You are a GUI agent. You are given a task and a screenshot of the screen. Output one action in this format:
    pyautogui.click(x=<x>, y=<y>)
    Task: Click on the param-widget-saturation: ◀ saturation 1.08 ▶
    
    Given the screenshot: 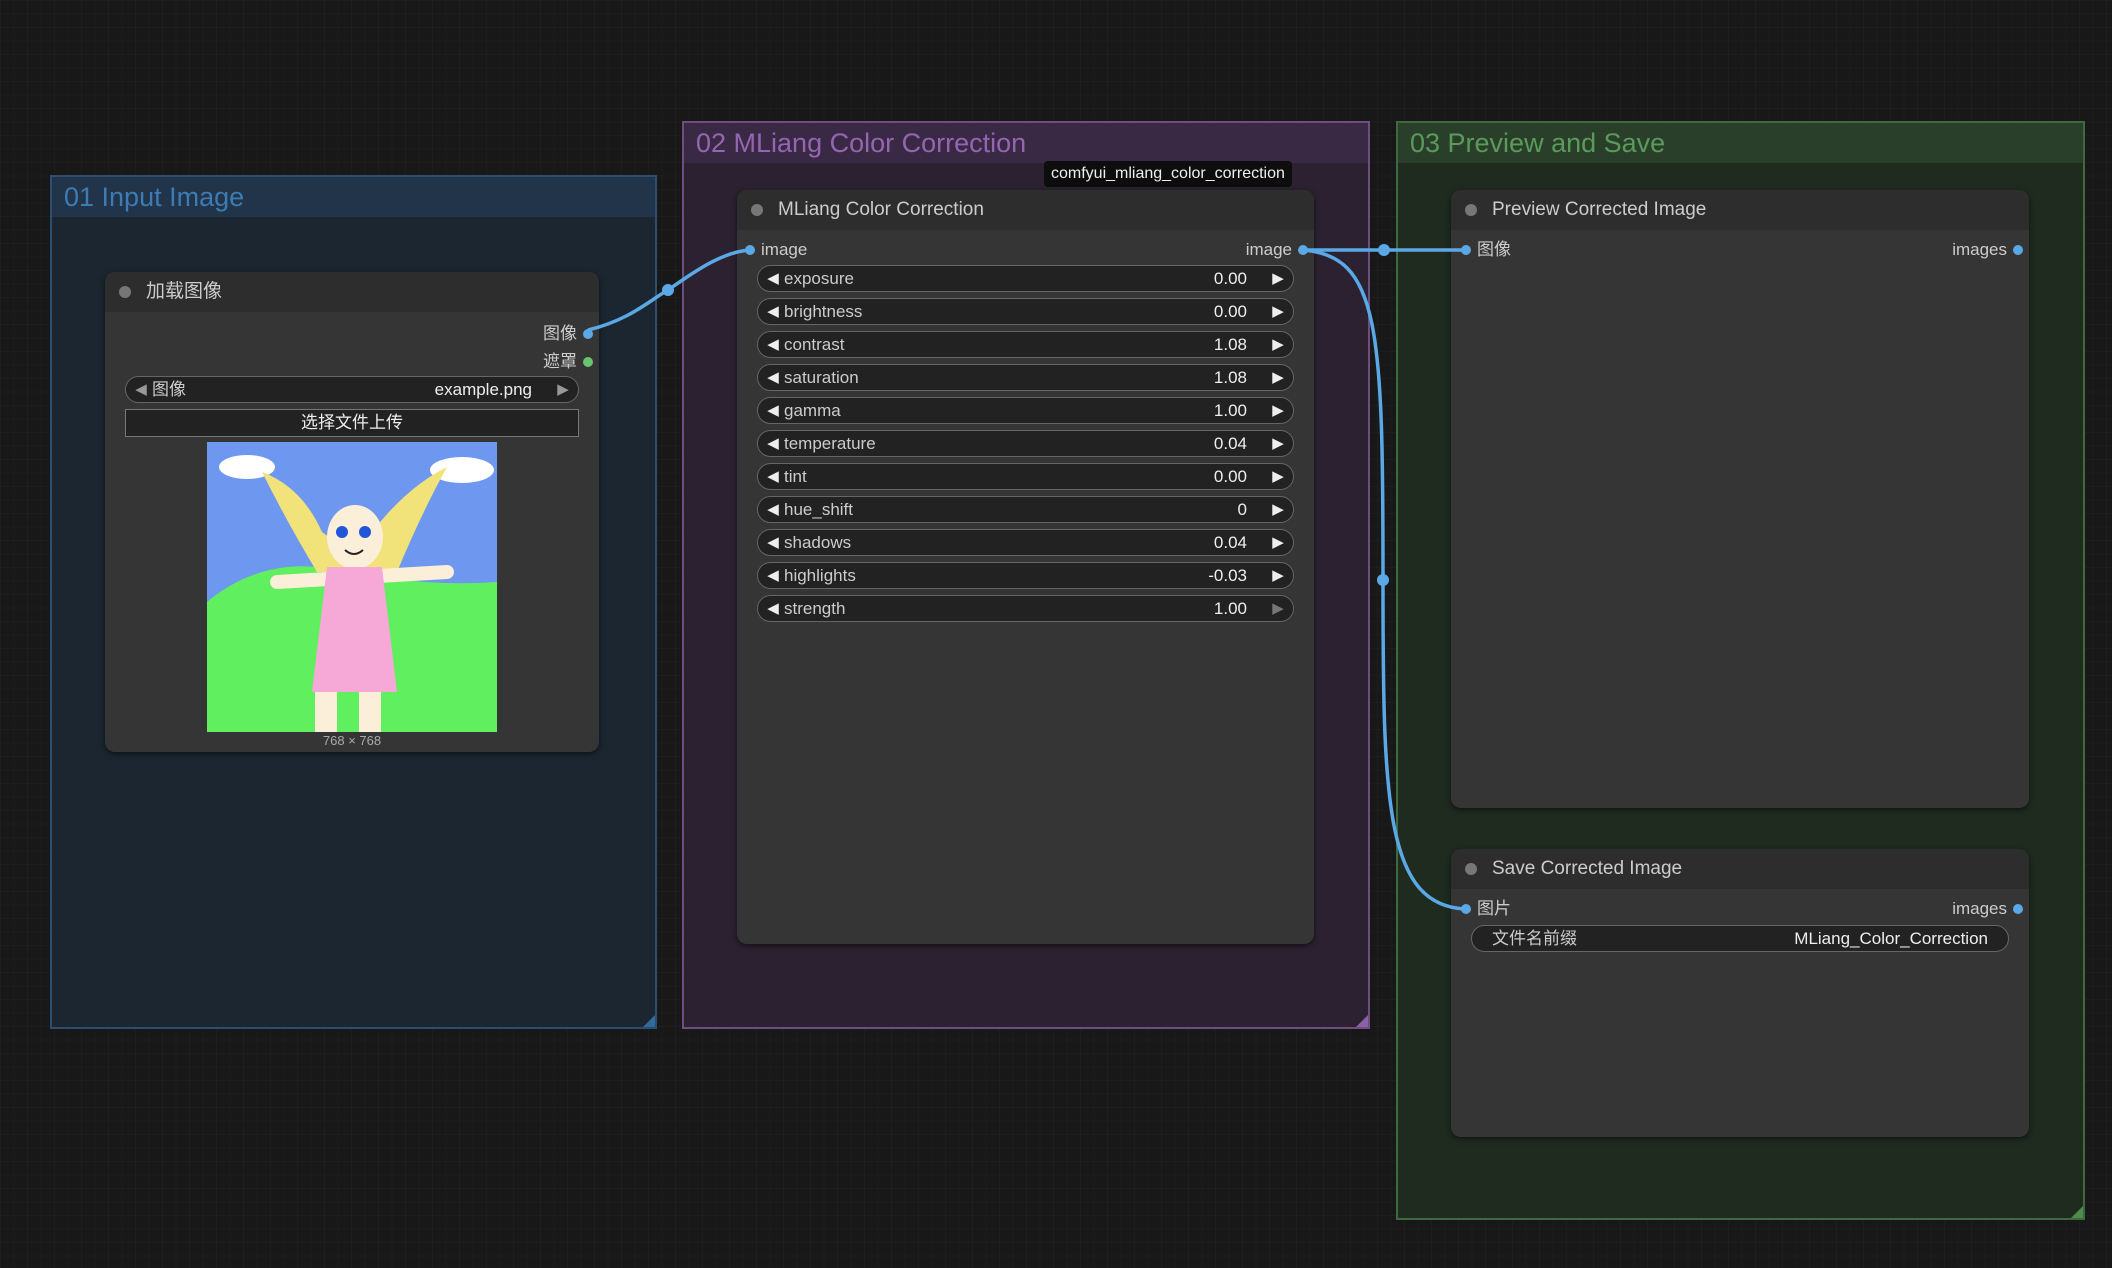 What is the action you would take?
    pyautogui.click(x=1025, y=377)
    